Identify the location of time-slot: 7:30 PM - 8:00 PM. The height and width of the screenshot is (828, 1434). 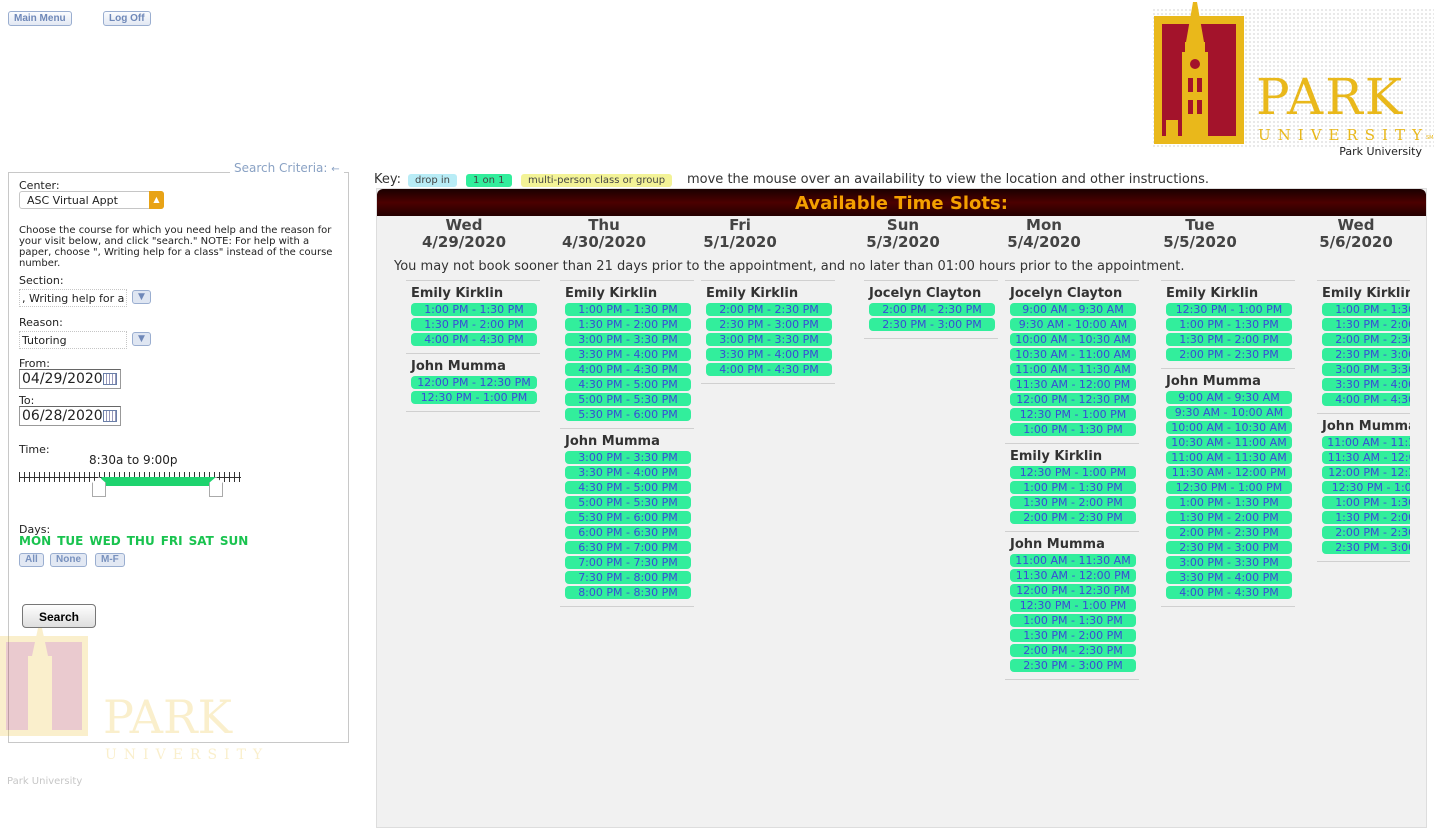
(628, 577).